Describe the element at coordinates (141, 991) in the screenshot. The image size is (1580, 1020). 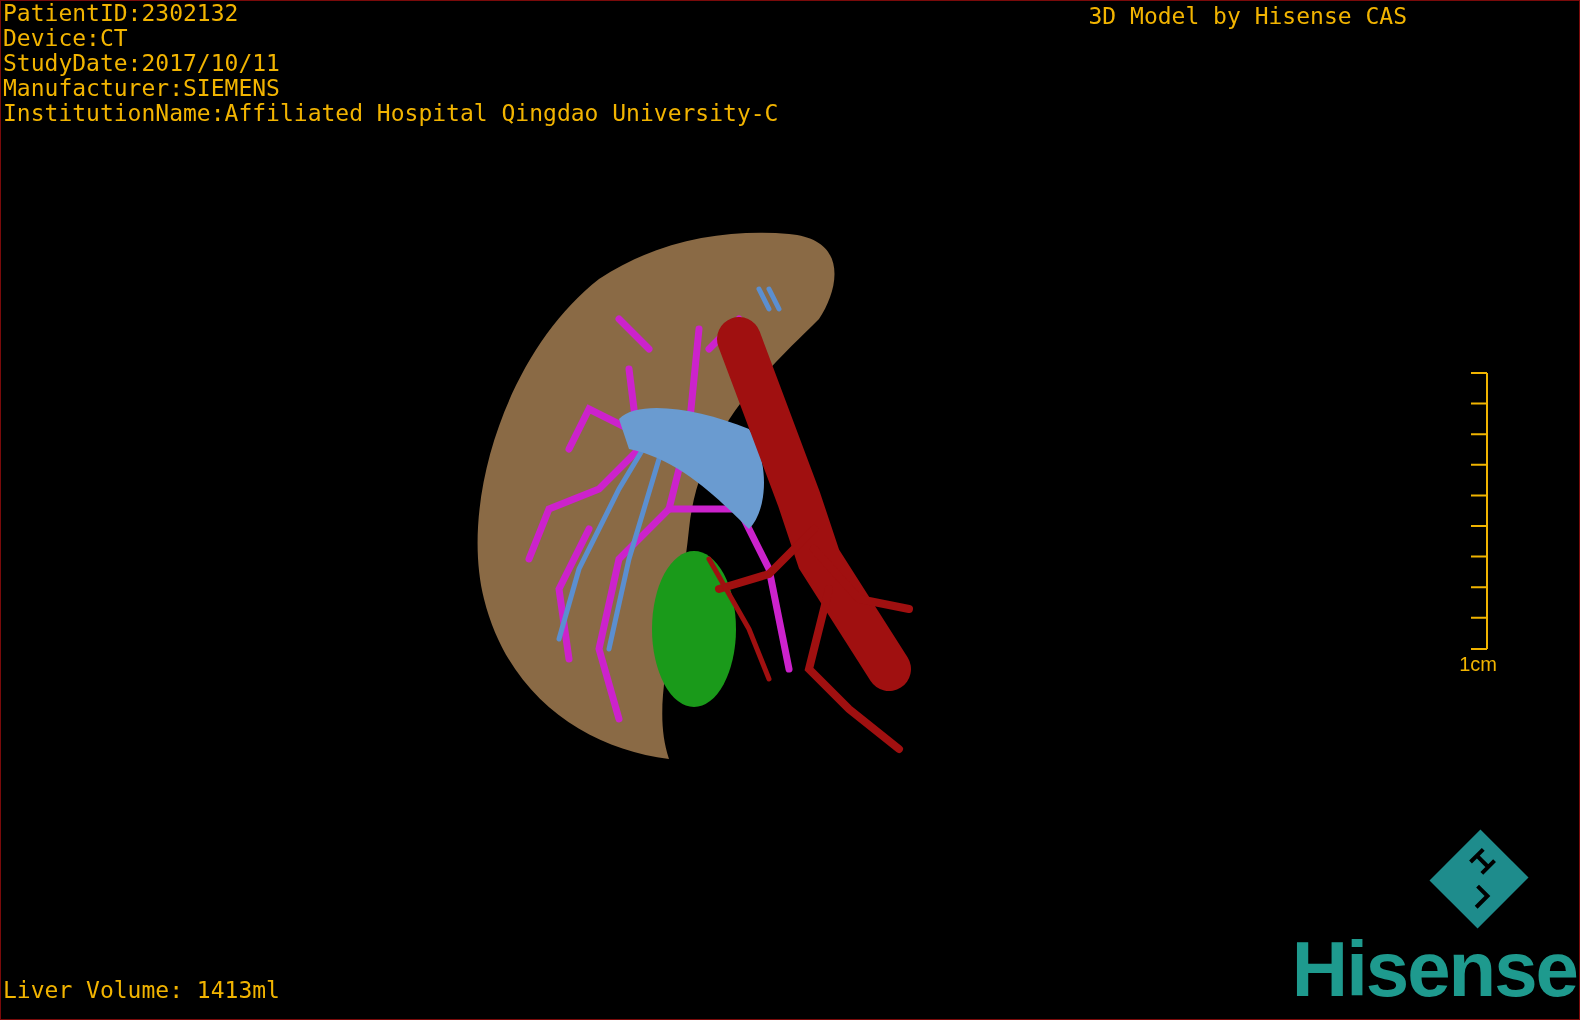
I see `liver-volume-label: Liver Volume: 1413ml` at that location.